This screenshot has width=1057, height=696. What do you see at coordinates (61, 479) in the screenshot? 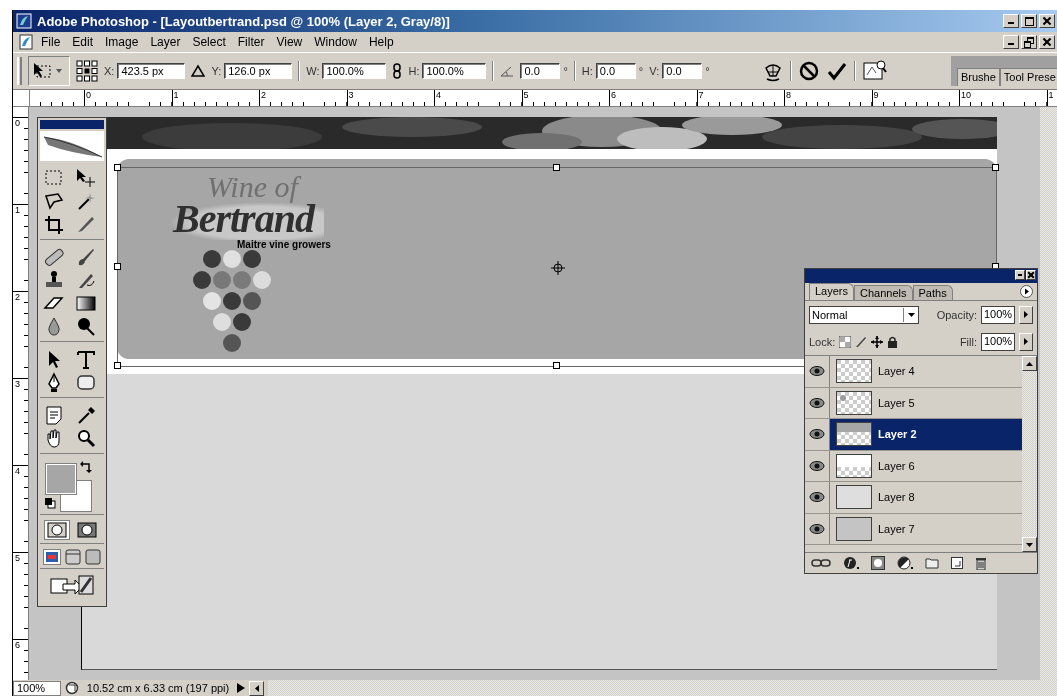
I see `foreground-color-swatch` at bounding box center [61, 479].